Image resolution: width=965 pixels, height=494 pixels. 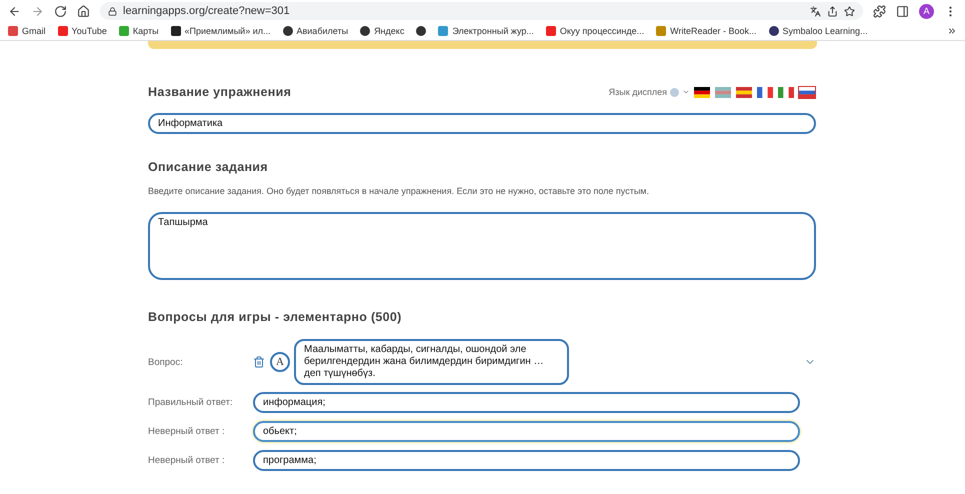 I want to click on title-input: Информатика, so click(x=482, y=123).